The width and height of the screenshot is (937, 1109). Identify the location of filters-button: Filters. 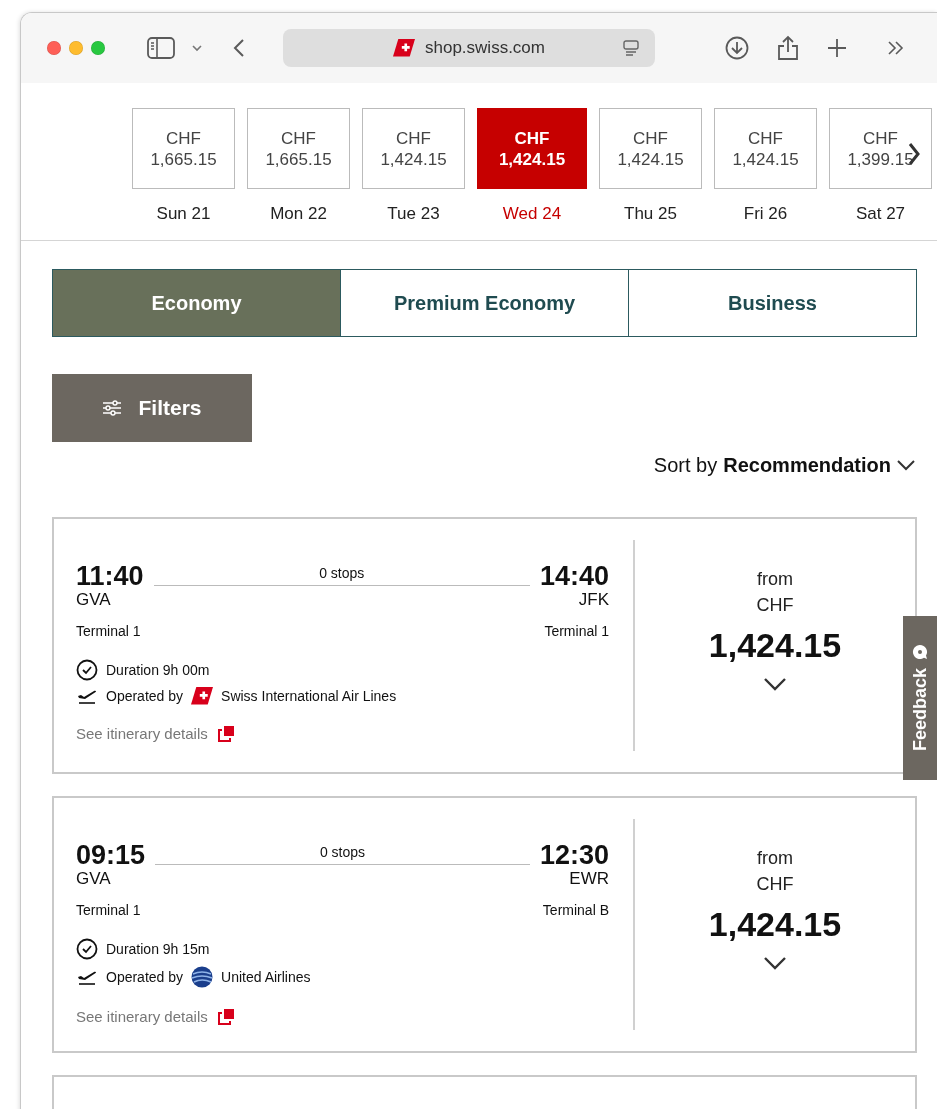
(152, 408).